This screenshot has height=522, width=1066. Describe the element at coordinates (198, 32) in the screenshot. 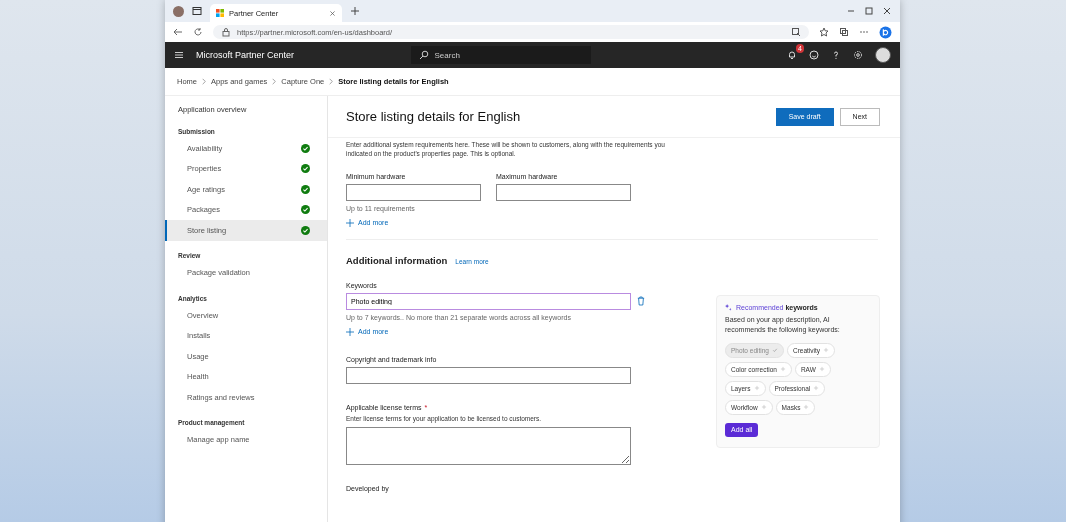

I see `refresh-icon` at that location.